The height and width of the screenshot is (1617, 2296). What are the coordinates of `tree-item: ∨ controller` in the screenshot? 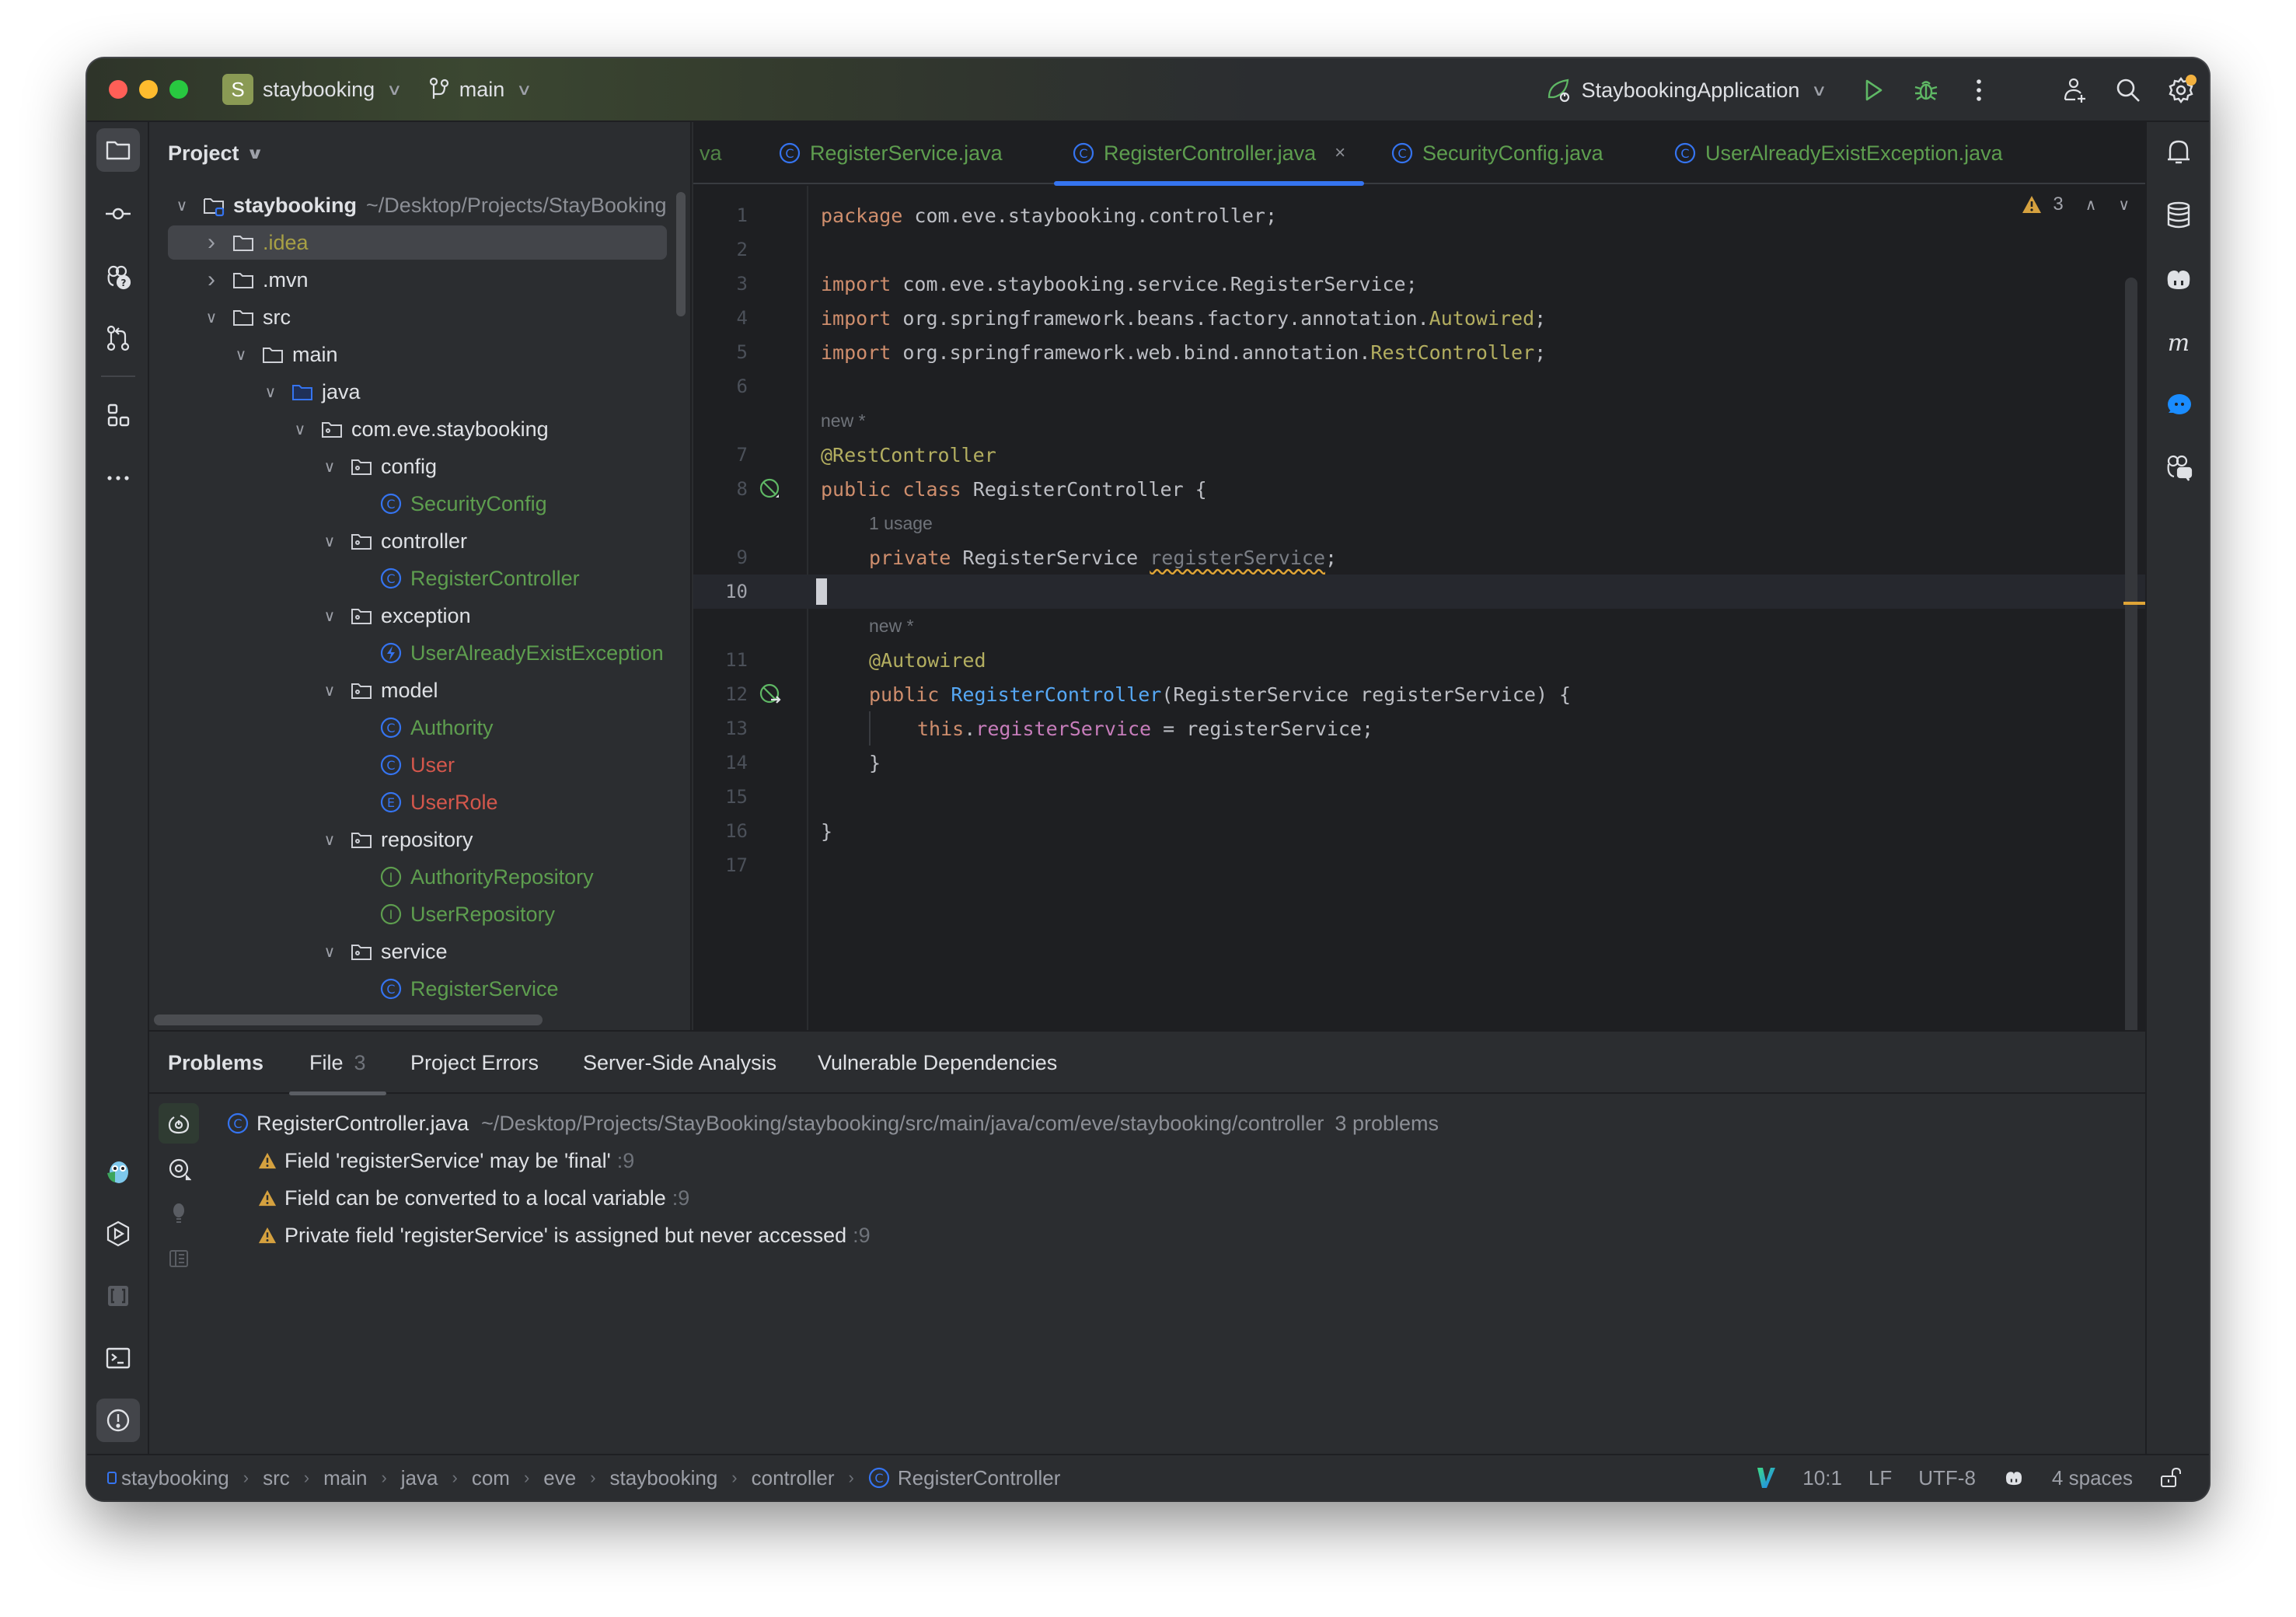 It's located at (413, 541).